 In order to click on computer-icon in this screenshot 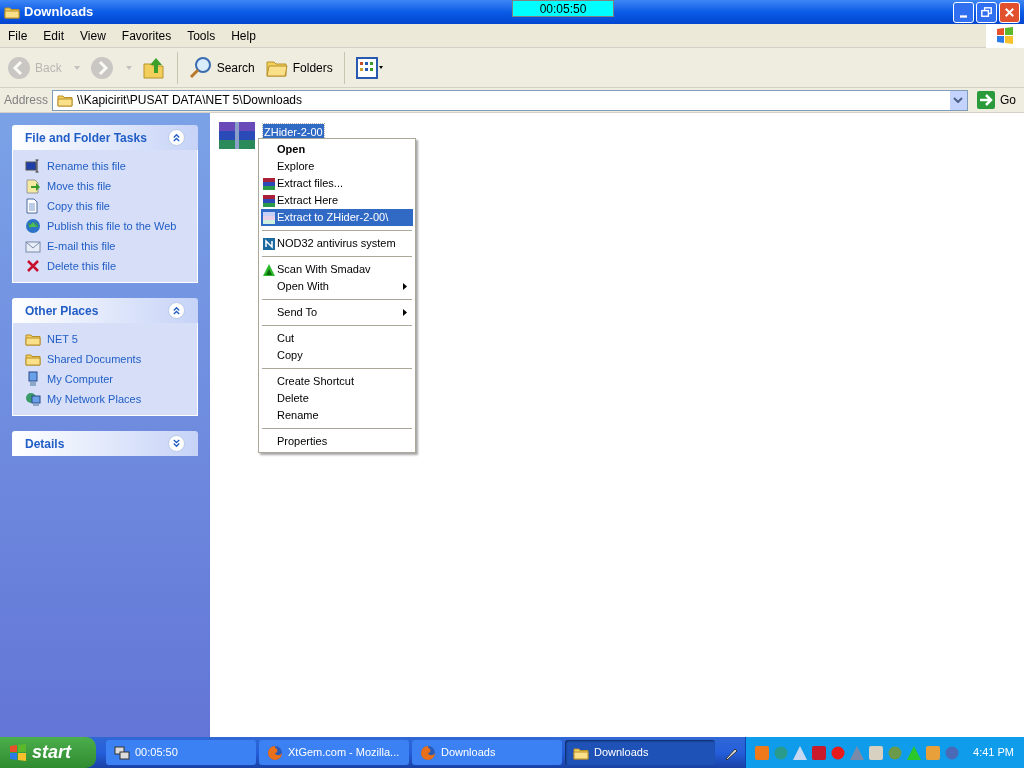, I will do `click(33, 379)`.